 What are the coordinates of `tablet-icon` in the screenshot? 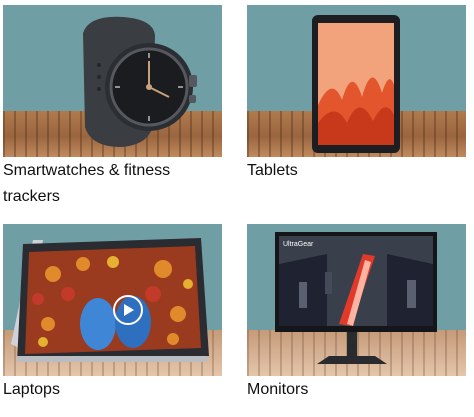 It's located at (356, 84).